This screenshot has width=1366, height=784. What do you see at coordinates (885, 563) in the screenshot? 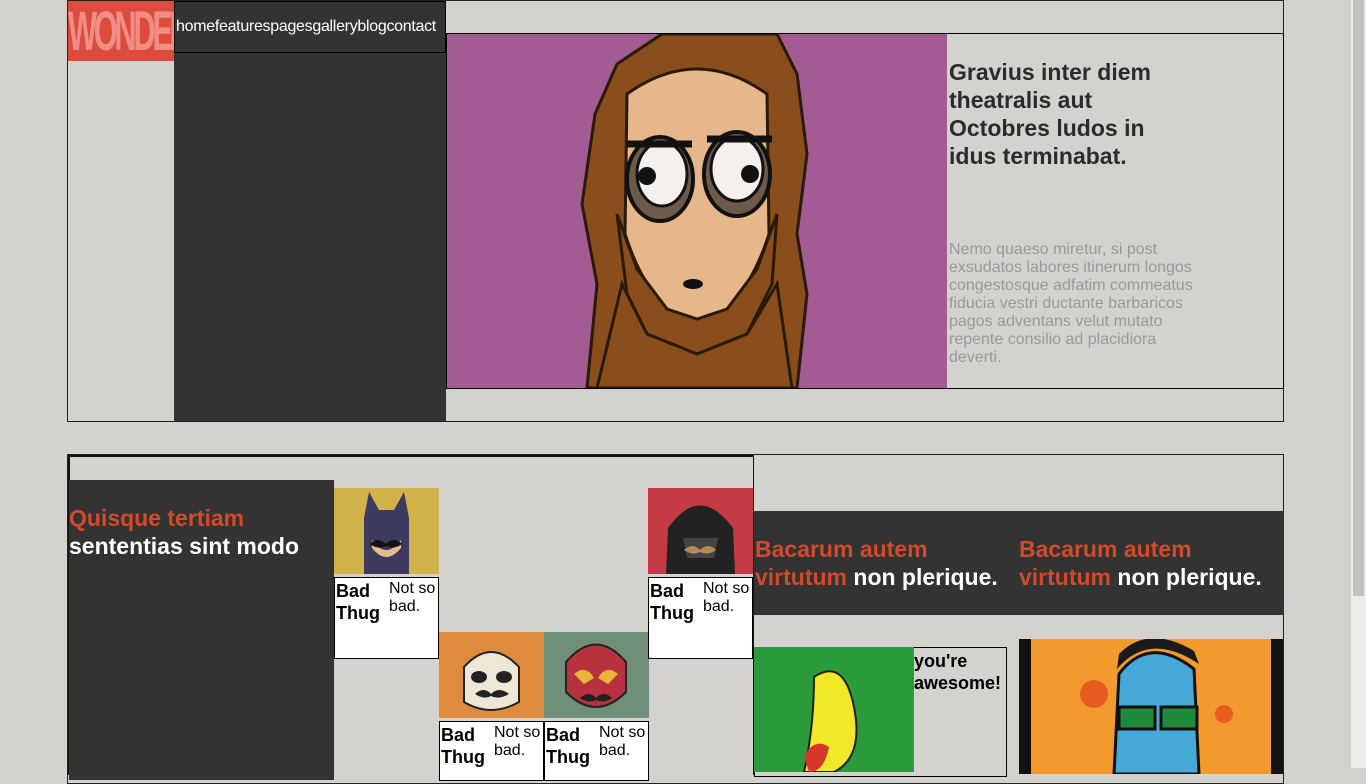
I see `band-heading-1: Bacarum autem virtutum non plerique.` at bounding box center [885, 563].